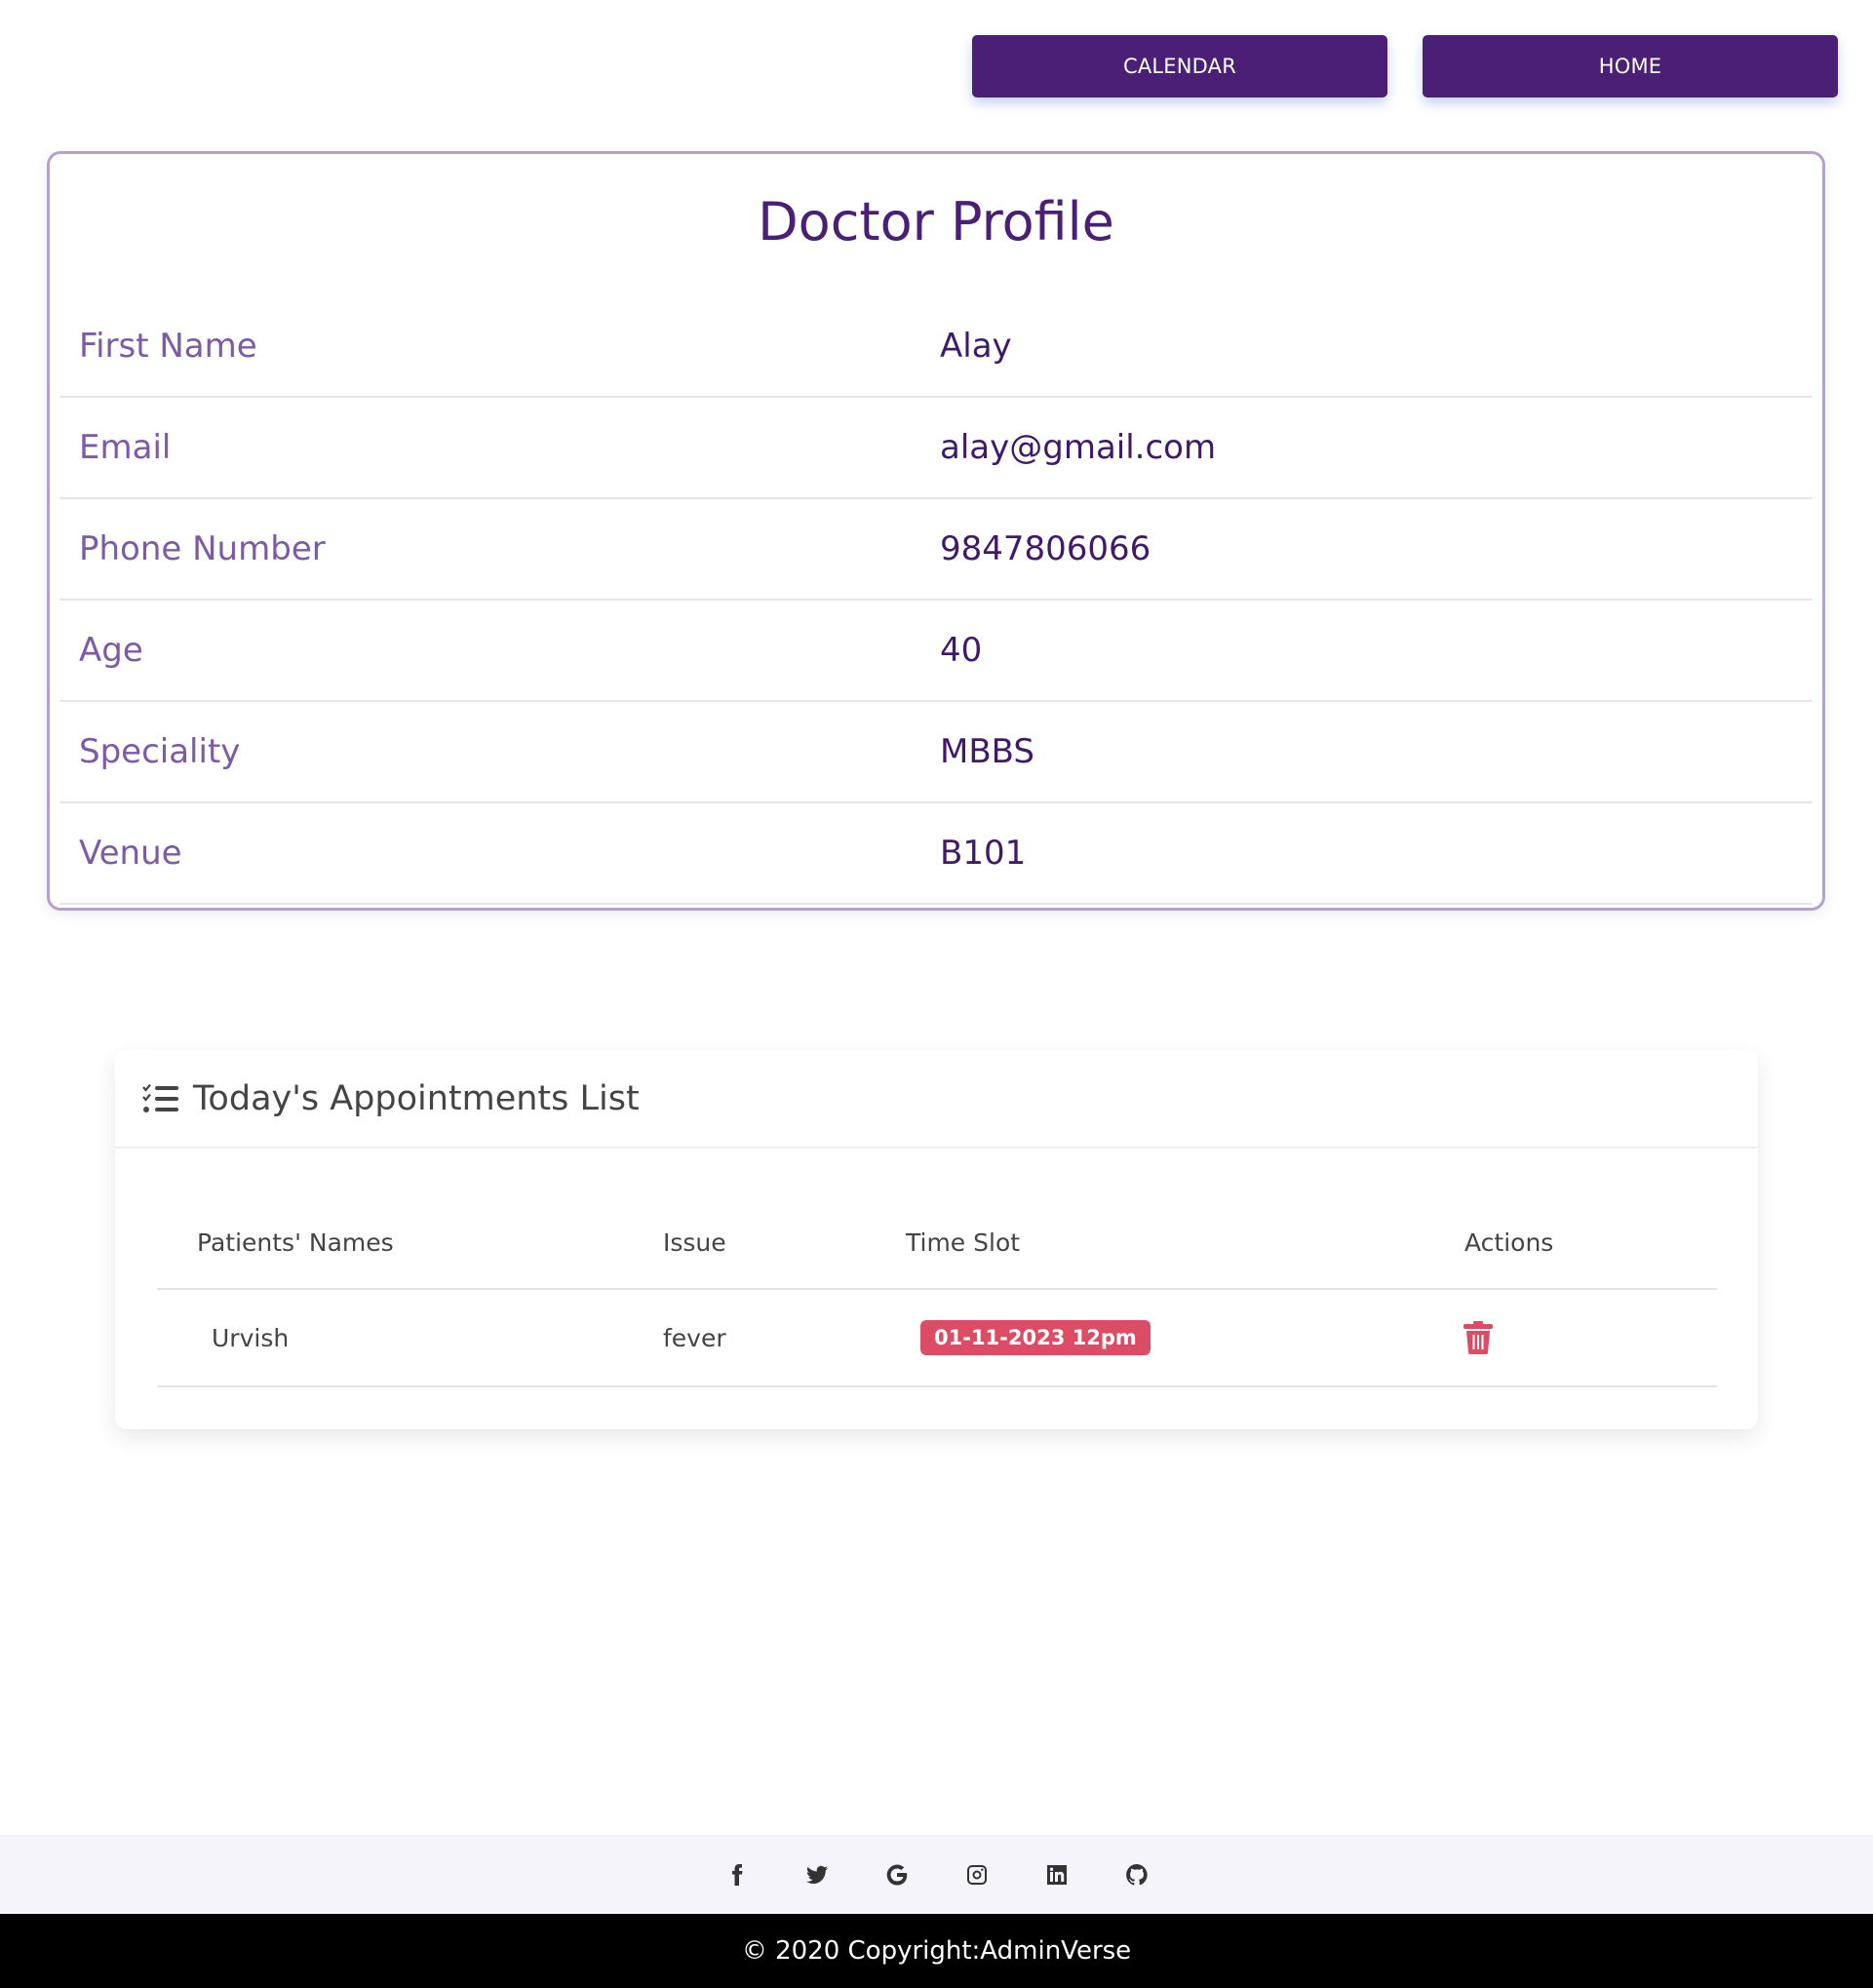  Describe the element at coordinates (962, 650) in the screenshot. I see `field-value: 40` at that location.